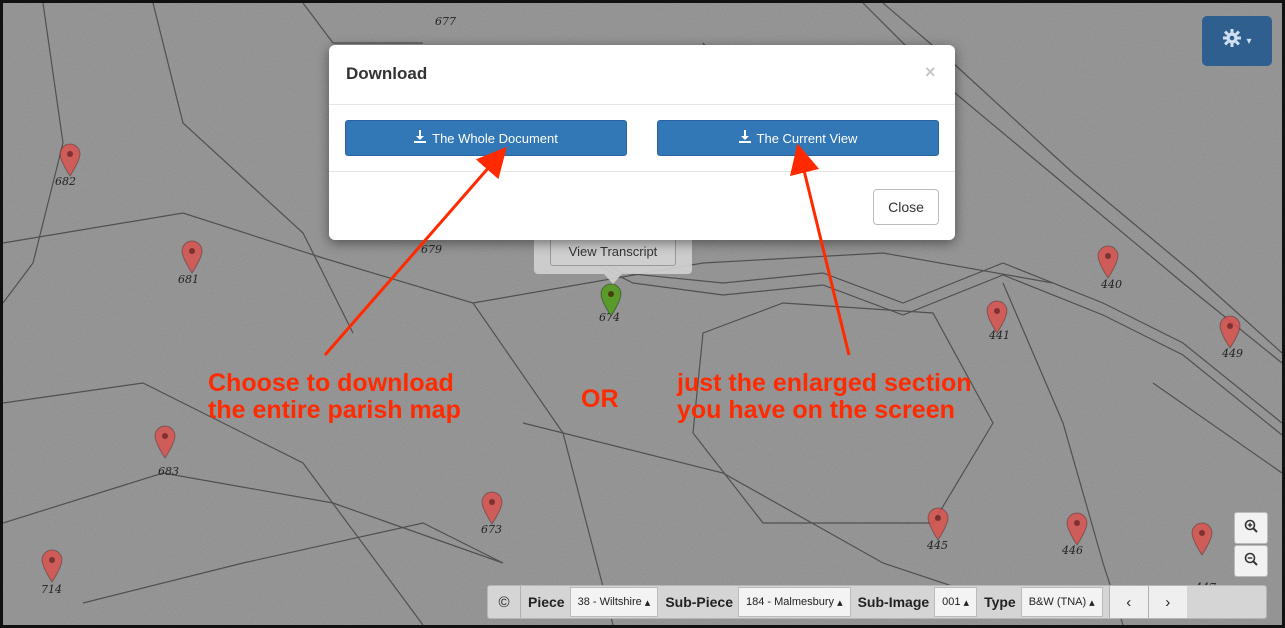  What do you see at coordinates (587, 249) in the screenshot?
I see `annotation-arrows` at bounding box center [587, 249].